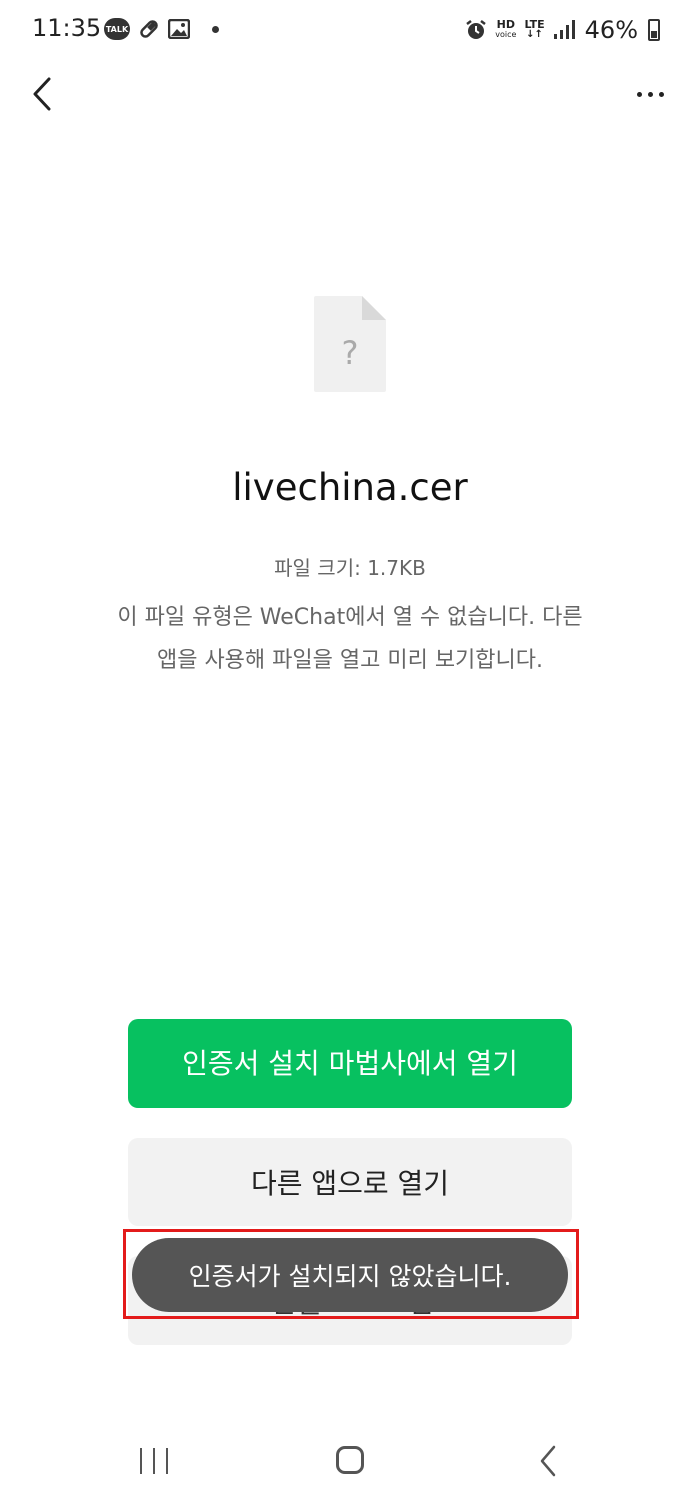 The image size is (700, 1501). What do you see at coordinates (476, 29) in the screenshot?
I see `alarm-icon` at bounding box center [476, 29].